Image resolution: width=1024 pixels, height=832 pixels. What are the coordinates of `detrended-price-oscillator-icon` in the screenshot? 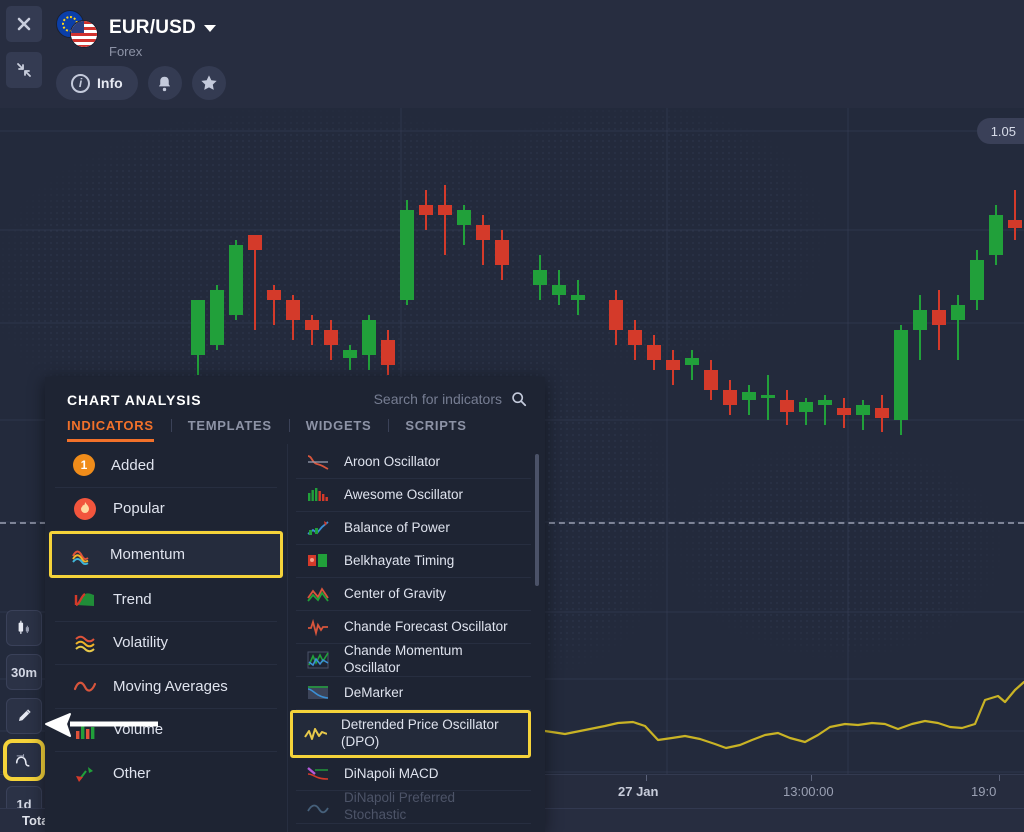 It's located at (315, 734).